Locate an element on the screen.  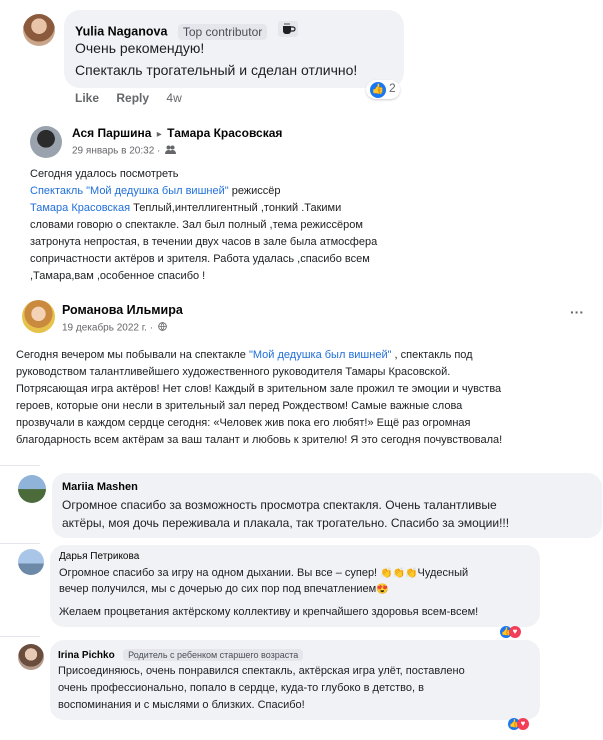
clapping-hands-icon: 👏👏👏 is located at coordinates (399, 573).